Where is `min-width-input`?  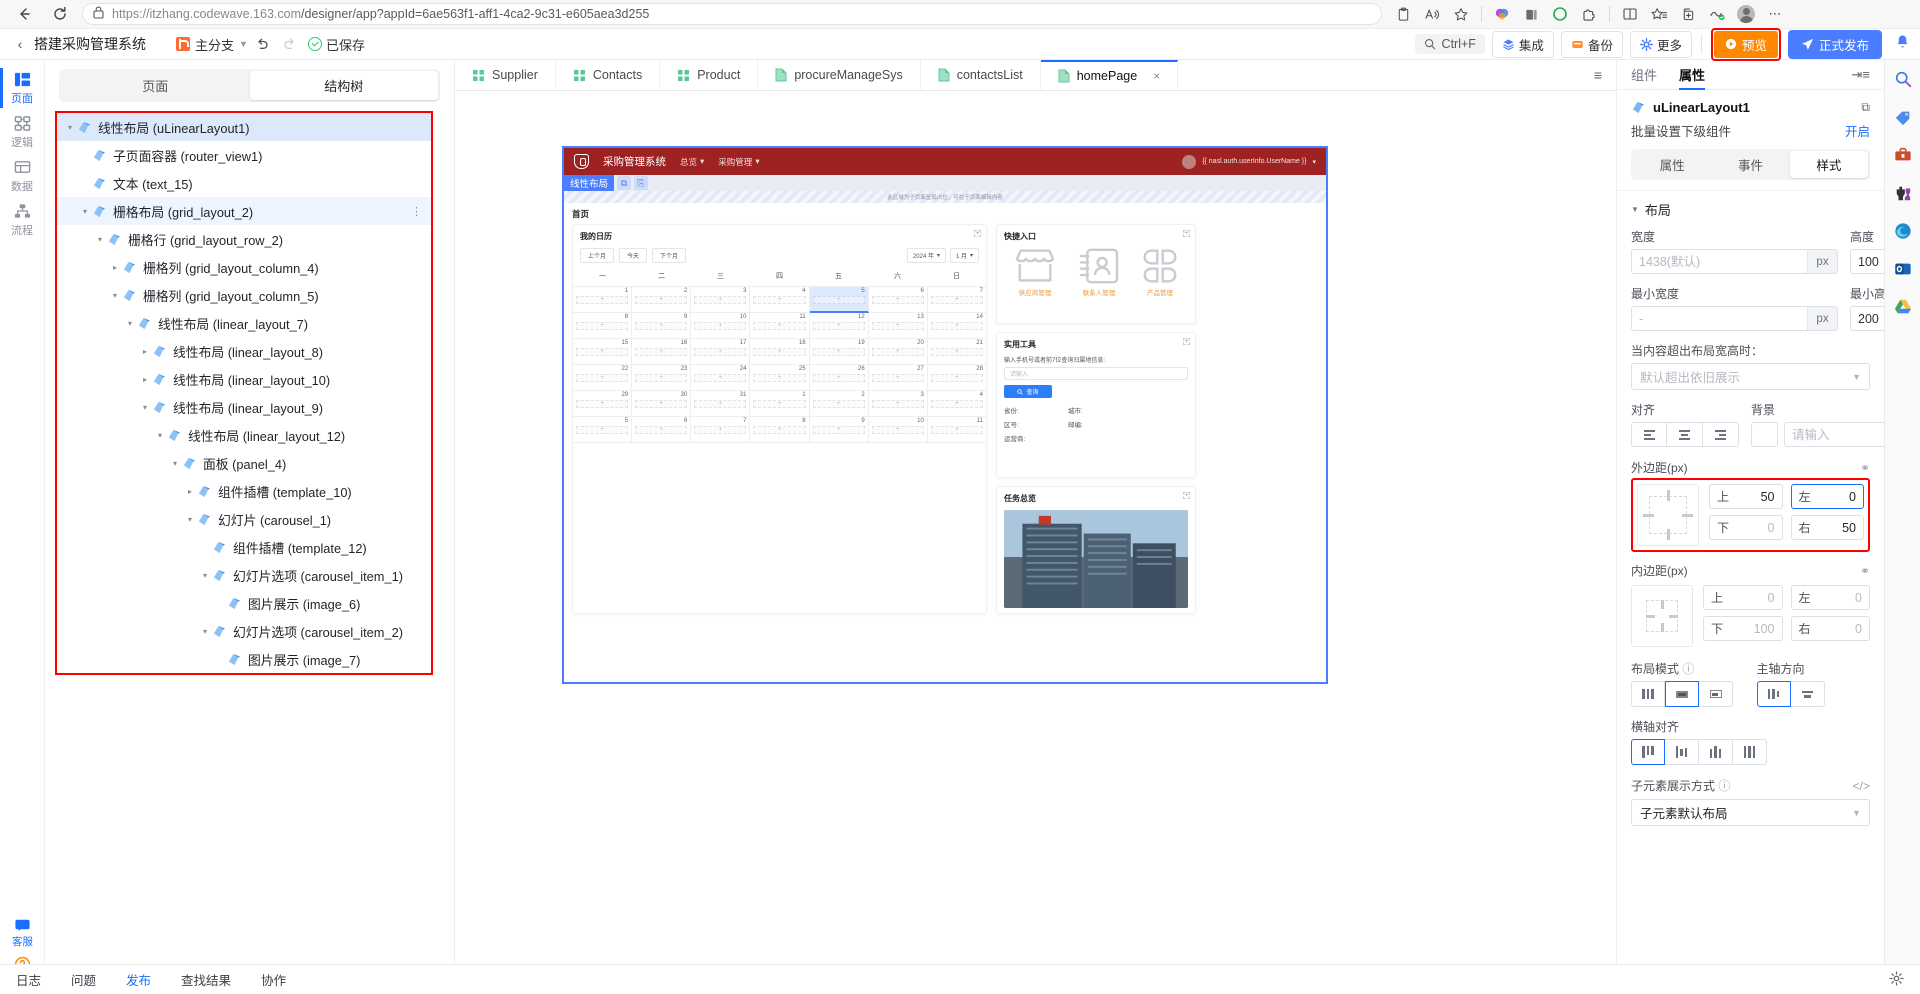
min-width-input is located at coordinates (1719, 318).